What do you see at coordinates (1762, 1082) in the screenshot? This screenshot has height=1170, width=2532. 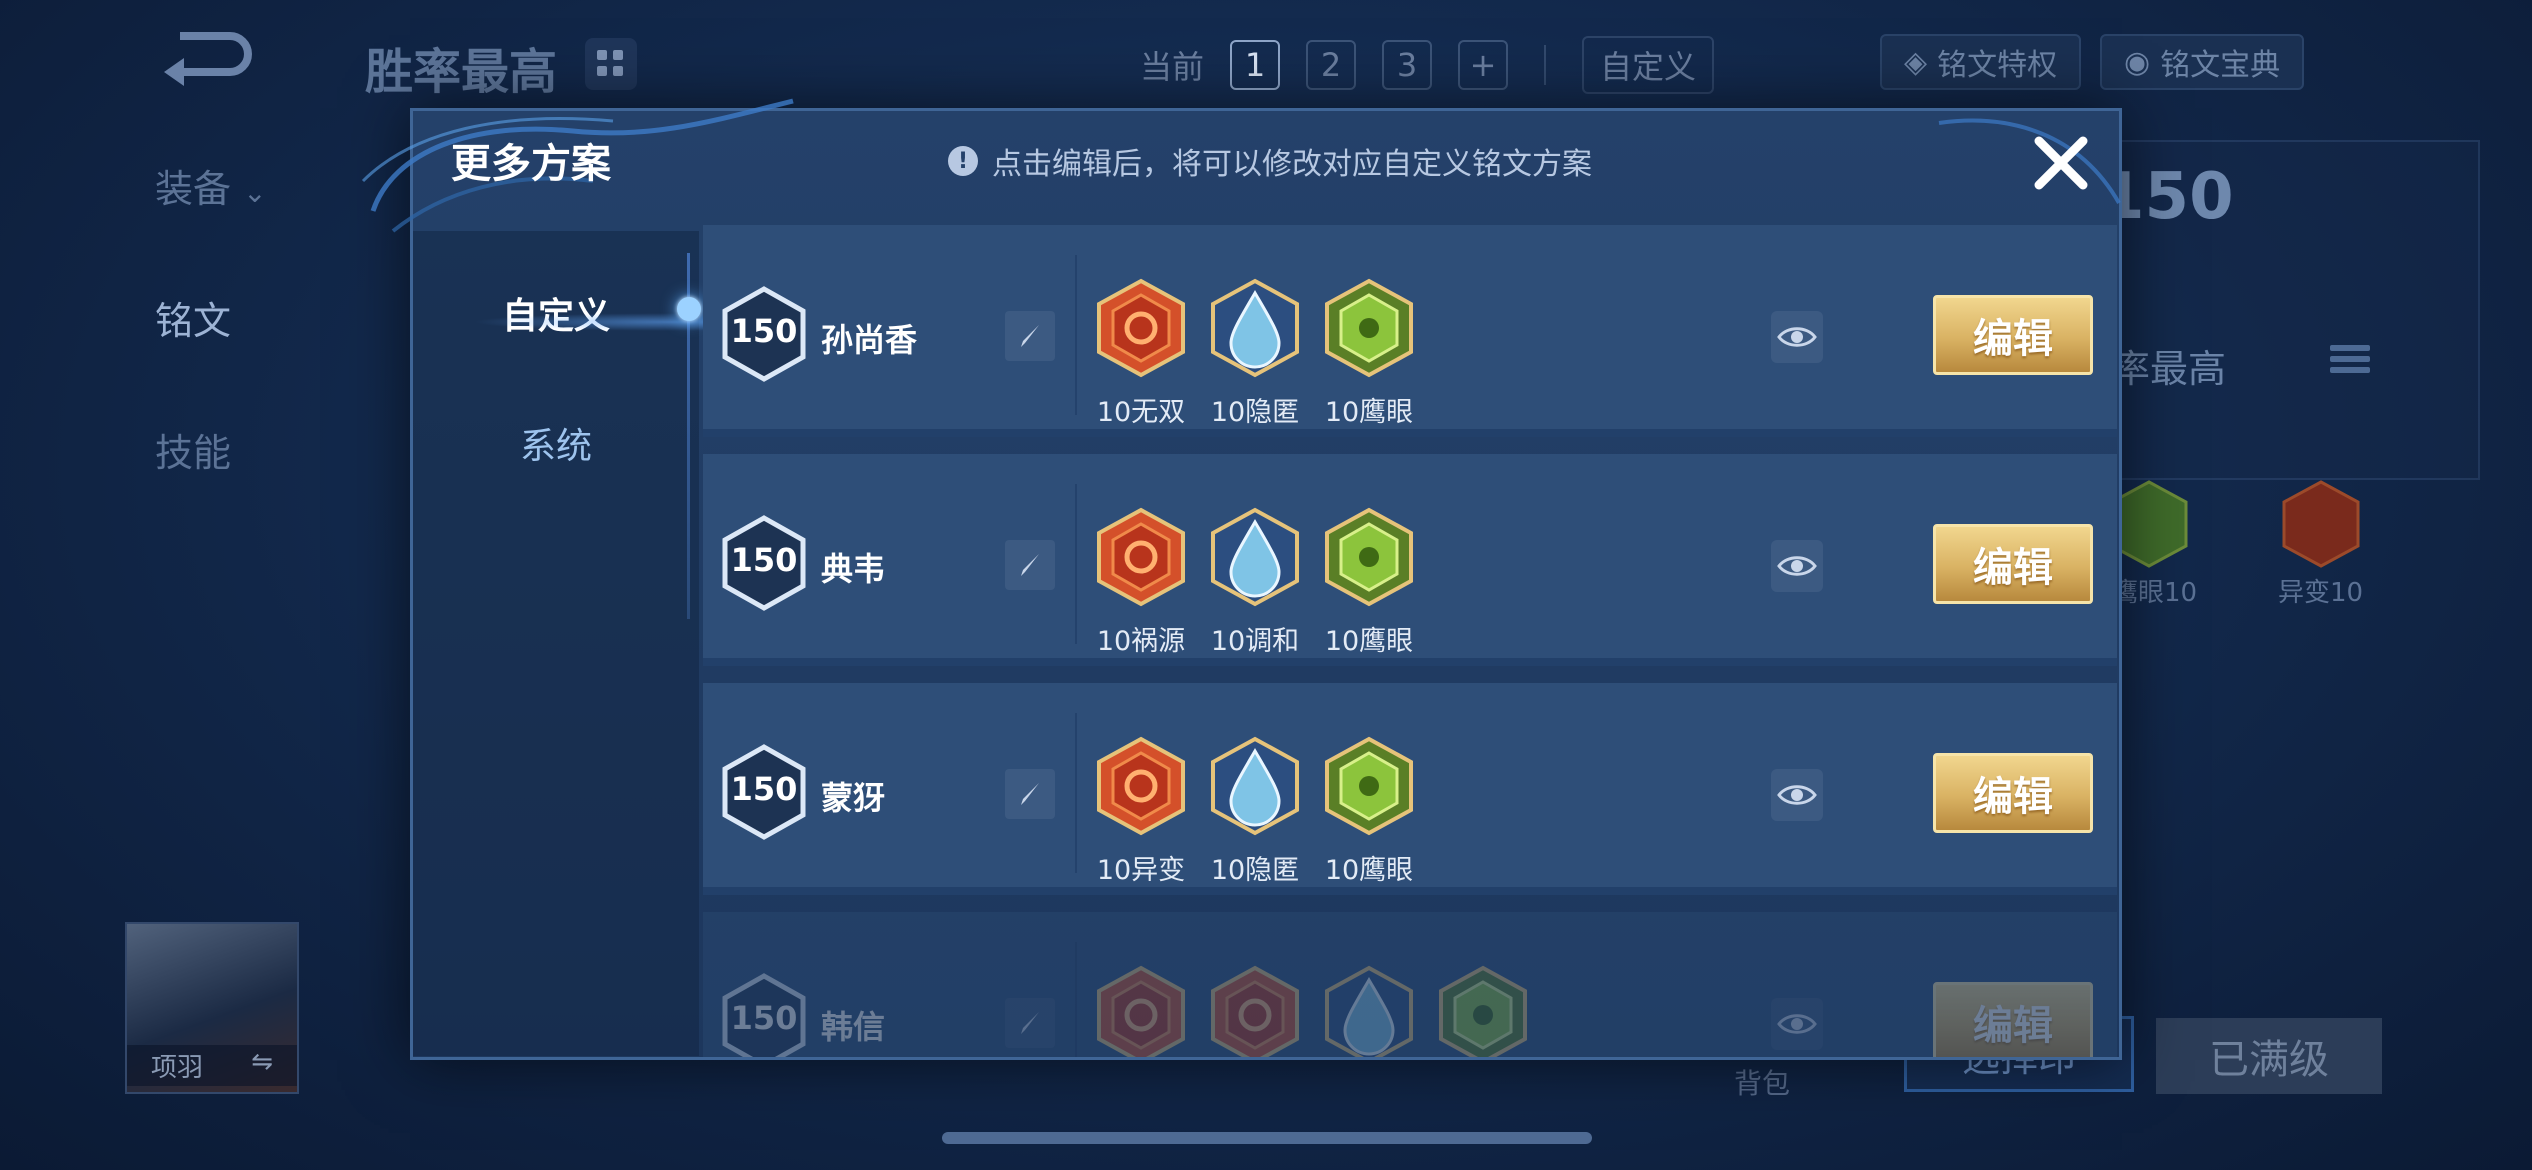 I see `bag-label: 背包` at bounding box center [1762, 1082].